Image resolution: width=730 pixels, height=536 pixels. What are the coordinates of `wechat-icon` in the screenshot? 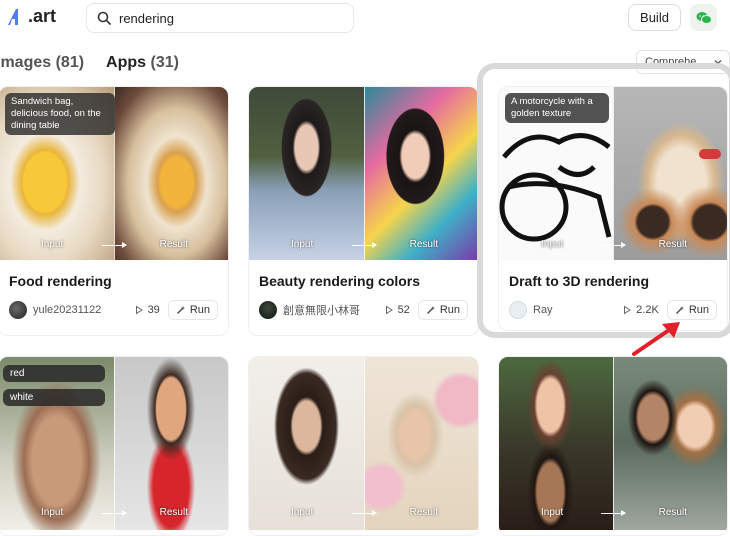 It's located at (704, 17).